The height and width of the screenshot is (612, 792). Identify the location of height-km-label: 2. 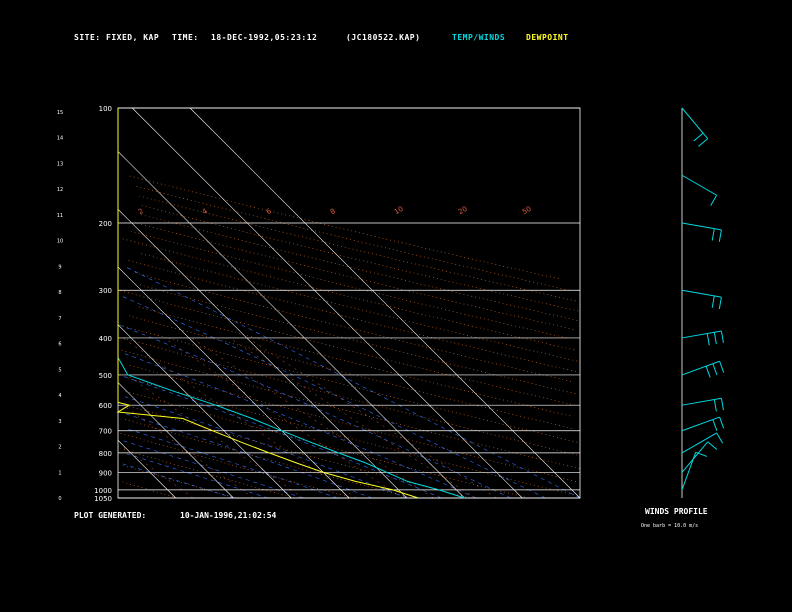
(59, 448).